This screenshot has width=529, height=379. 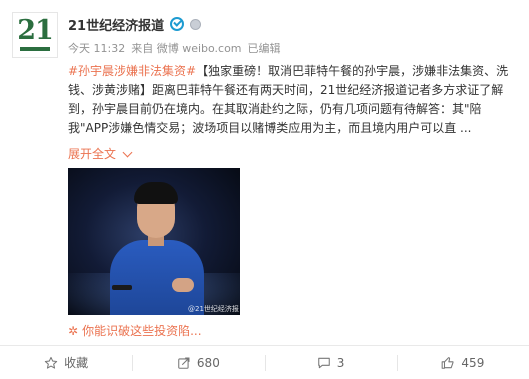 I want to click on comment-count: 3, so click(x=340, y=362).